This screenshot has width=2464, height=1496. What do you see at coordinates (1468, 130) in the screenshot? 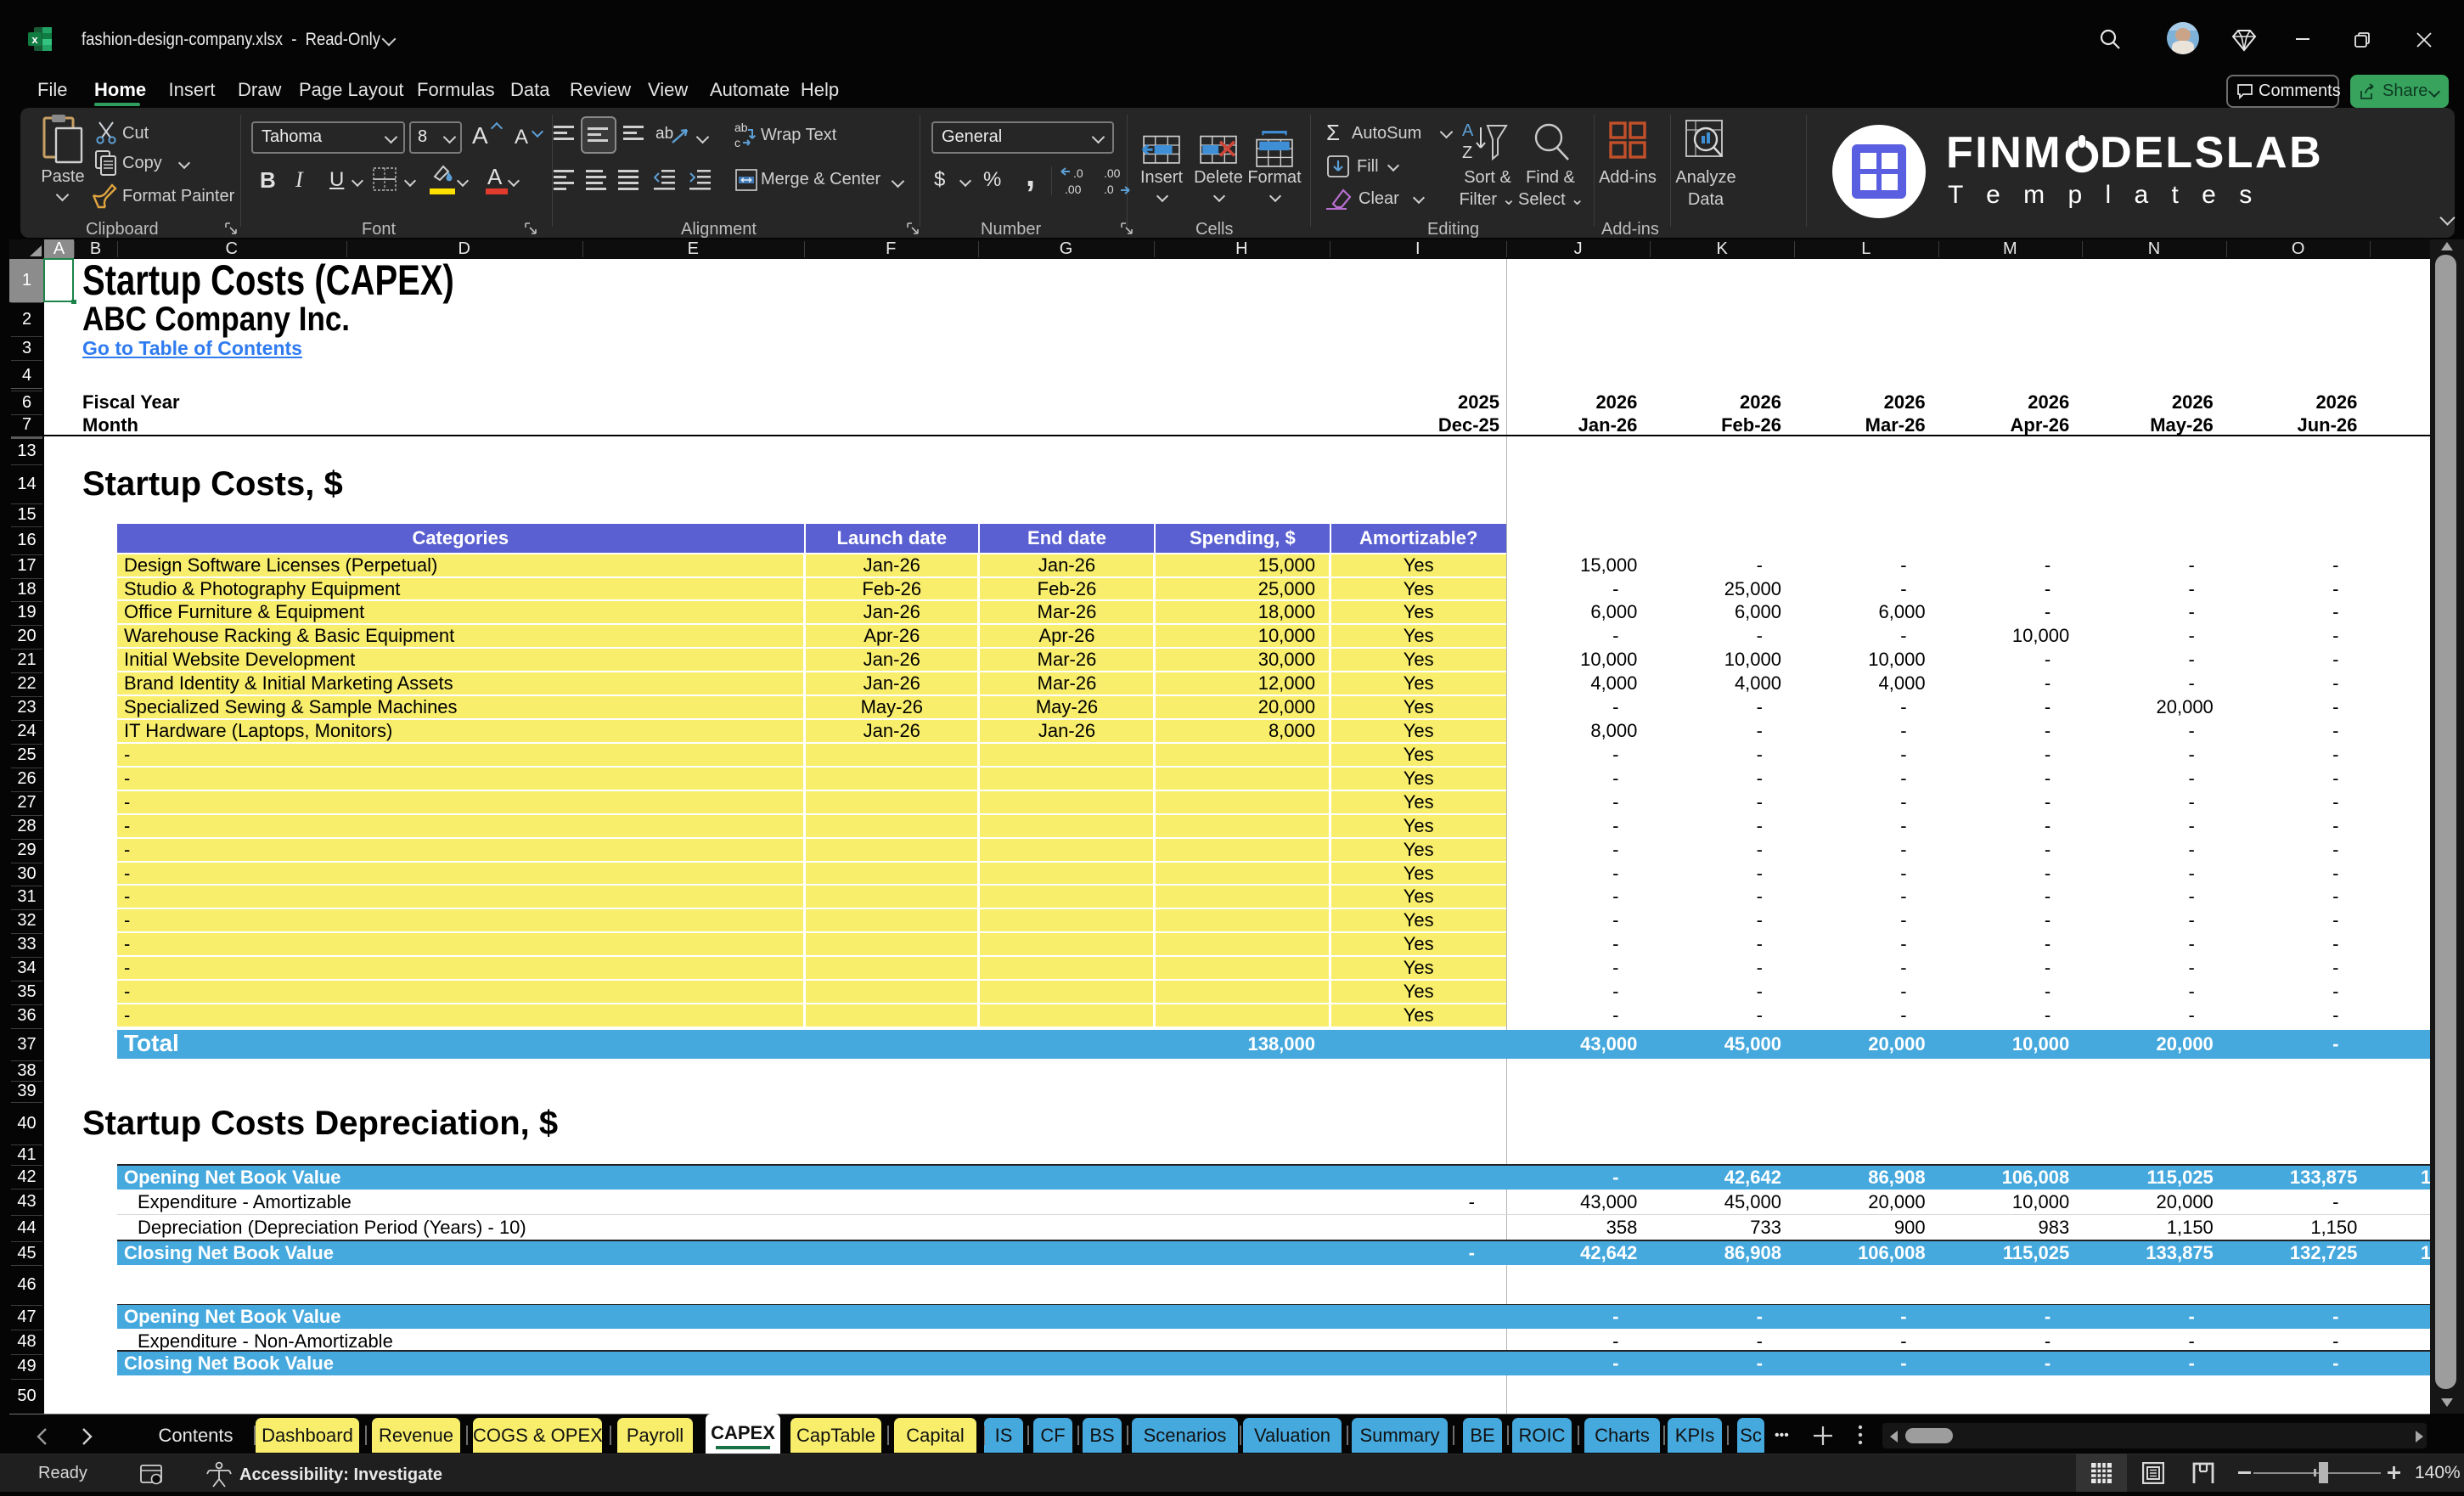
I see `svg-text: A` at bounding box center [1468, 130].